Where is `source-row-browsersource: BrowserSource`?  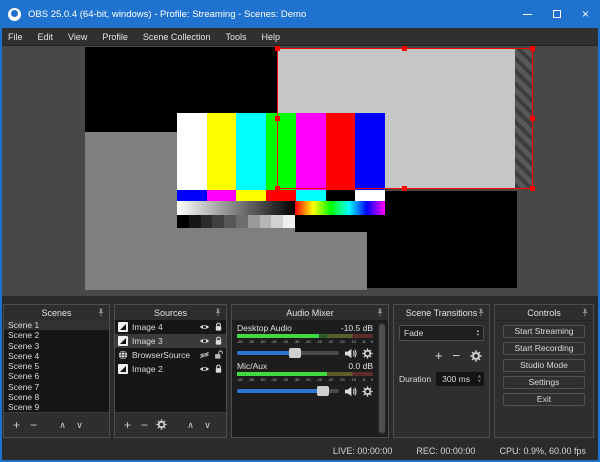 source-row-browsersource: BrowserSource is located at coordinates (170, 355).